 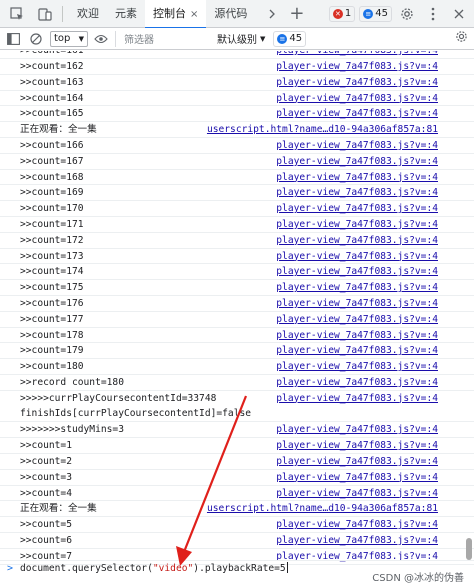 What do you see at coordinates (241, 39) in the screenshot?
I see `log-level-selector: 默认级别 ▼` at bounding box center [241, 39].